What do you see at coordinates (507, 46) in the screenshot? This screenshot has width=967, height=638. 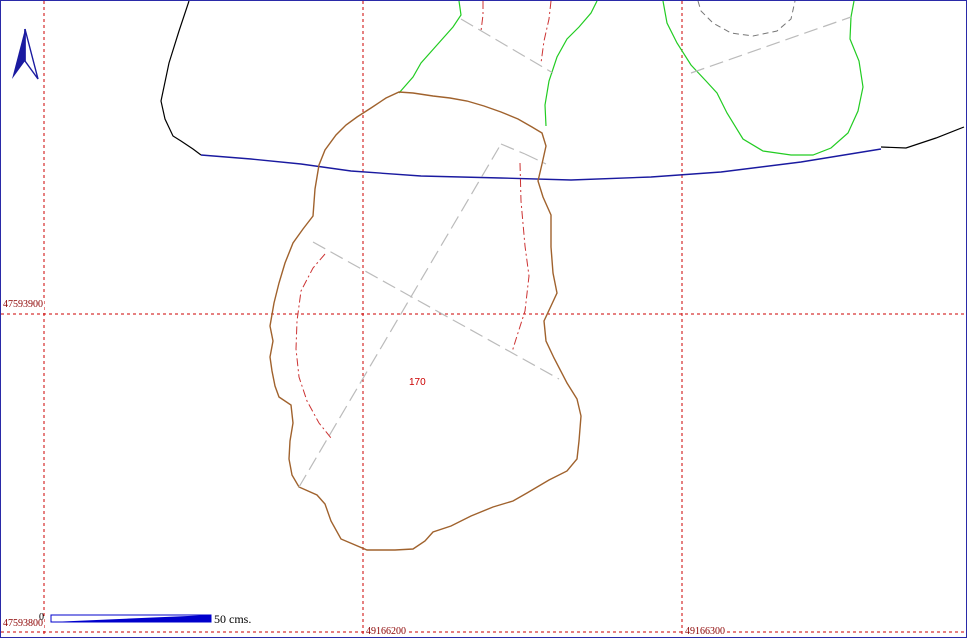 I see `dashed-line-north-a` at bounding box center [507, 46].